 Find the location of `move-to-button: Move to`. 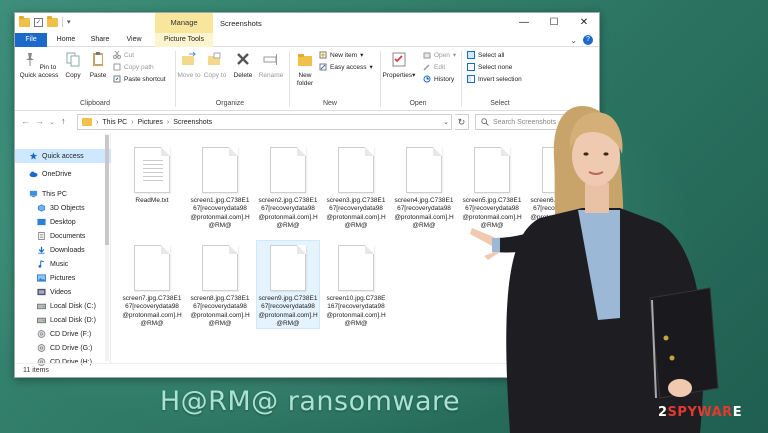

move-to-button: Move to is located at coordinates (189, 65).